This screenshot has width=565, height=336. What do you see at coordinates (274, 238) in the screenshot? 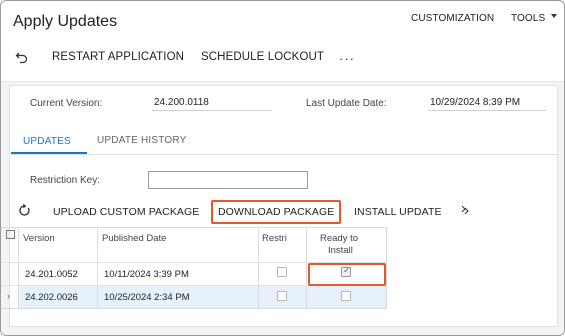
I see `column-header-restricted: Restri` at bounding box center [274, 238].